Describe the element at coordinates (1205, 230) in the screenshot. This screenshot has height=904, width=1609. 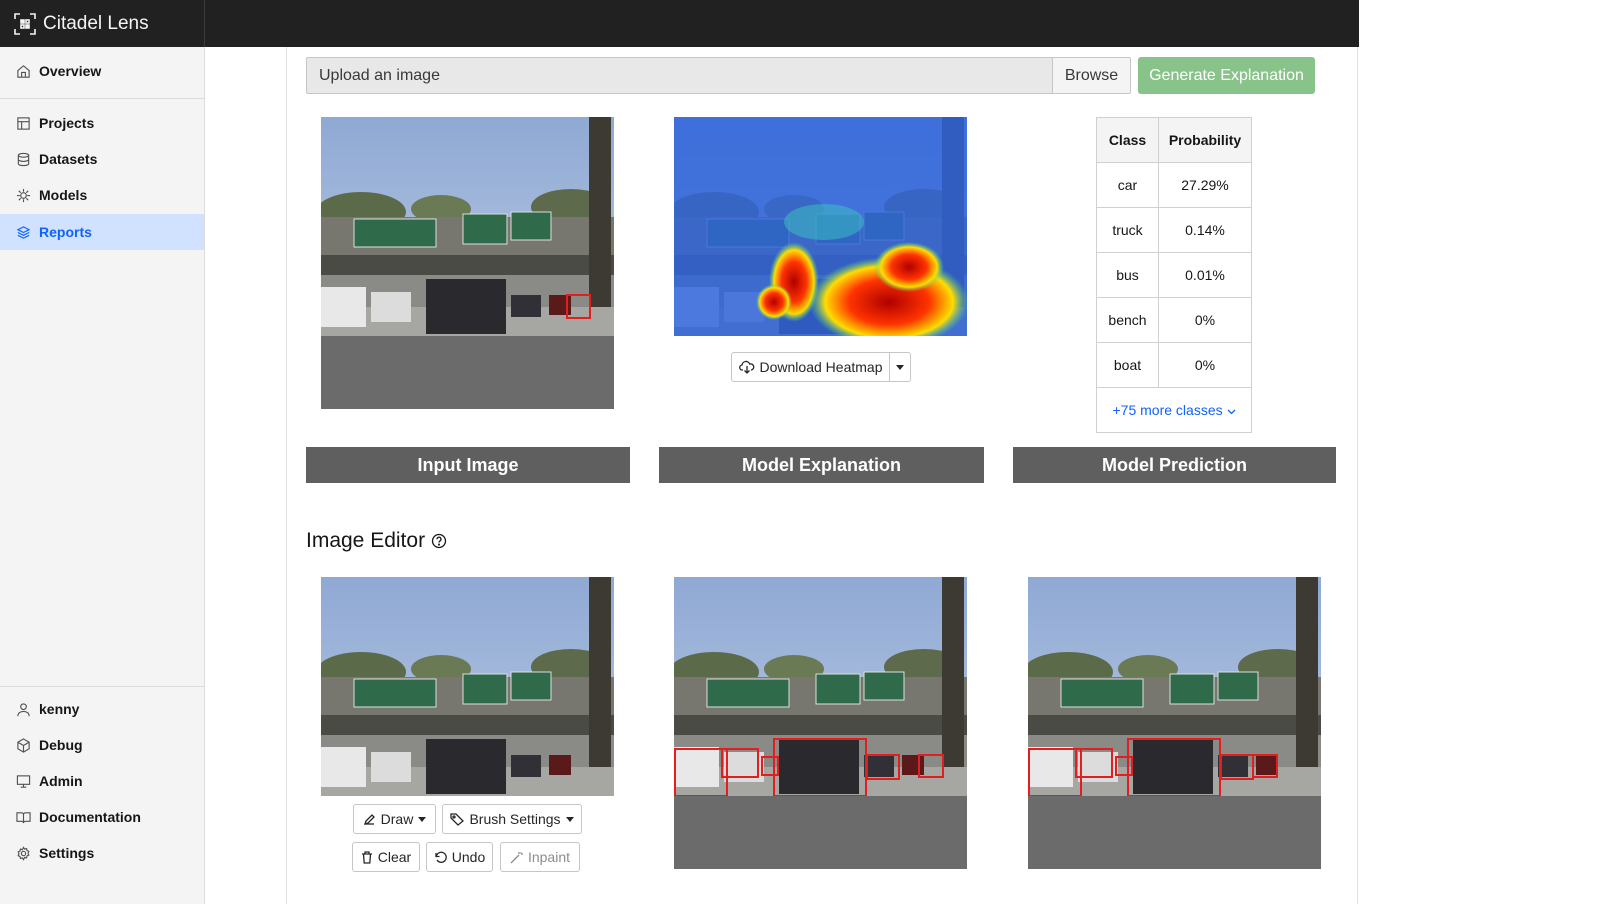
I see `probability-cell: 0.14%` at that location.